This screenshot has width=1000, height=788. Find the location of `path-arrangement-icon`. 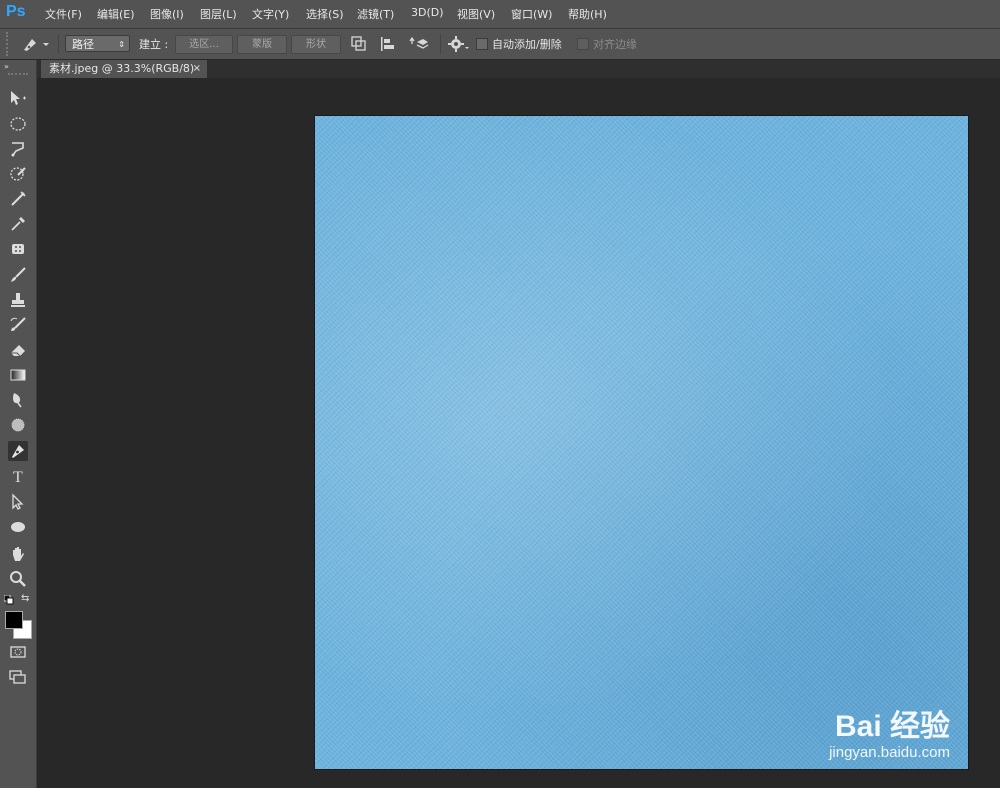

path-arrangement-icon is located at coordinates (419, 44).